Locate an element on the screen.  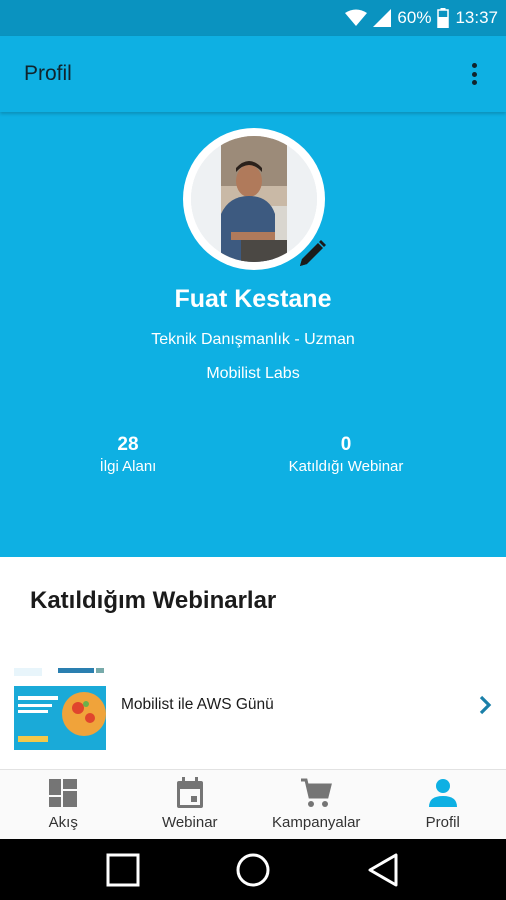
calendar-icon is located at coordinates (190, 793).